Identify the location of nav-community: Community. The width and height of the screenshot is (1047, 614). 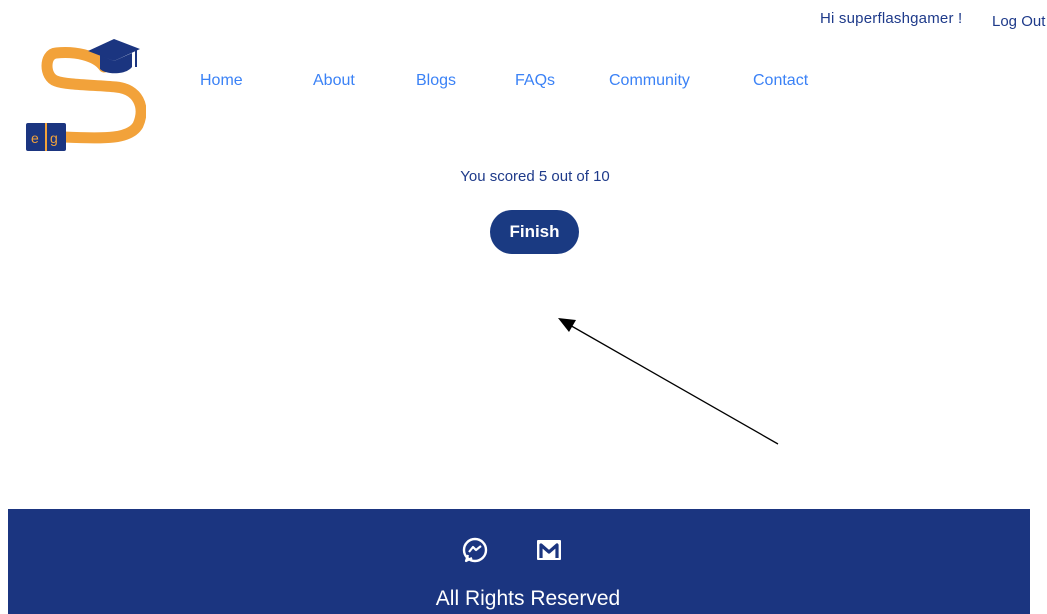
(649, 81).